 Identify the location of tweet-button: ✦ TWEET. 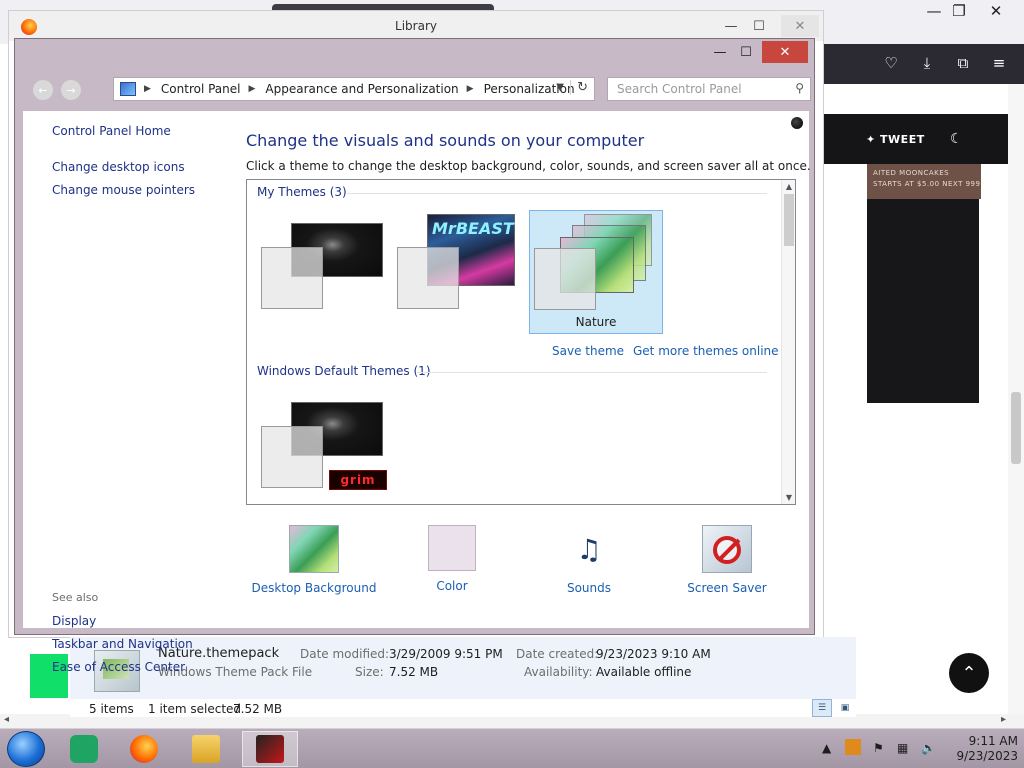
(895, 139).